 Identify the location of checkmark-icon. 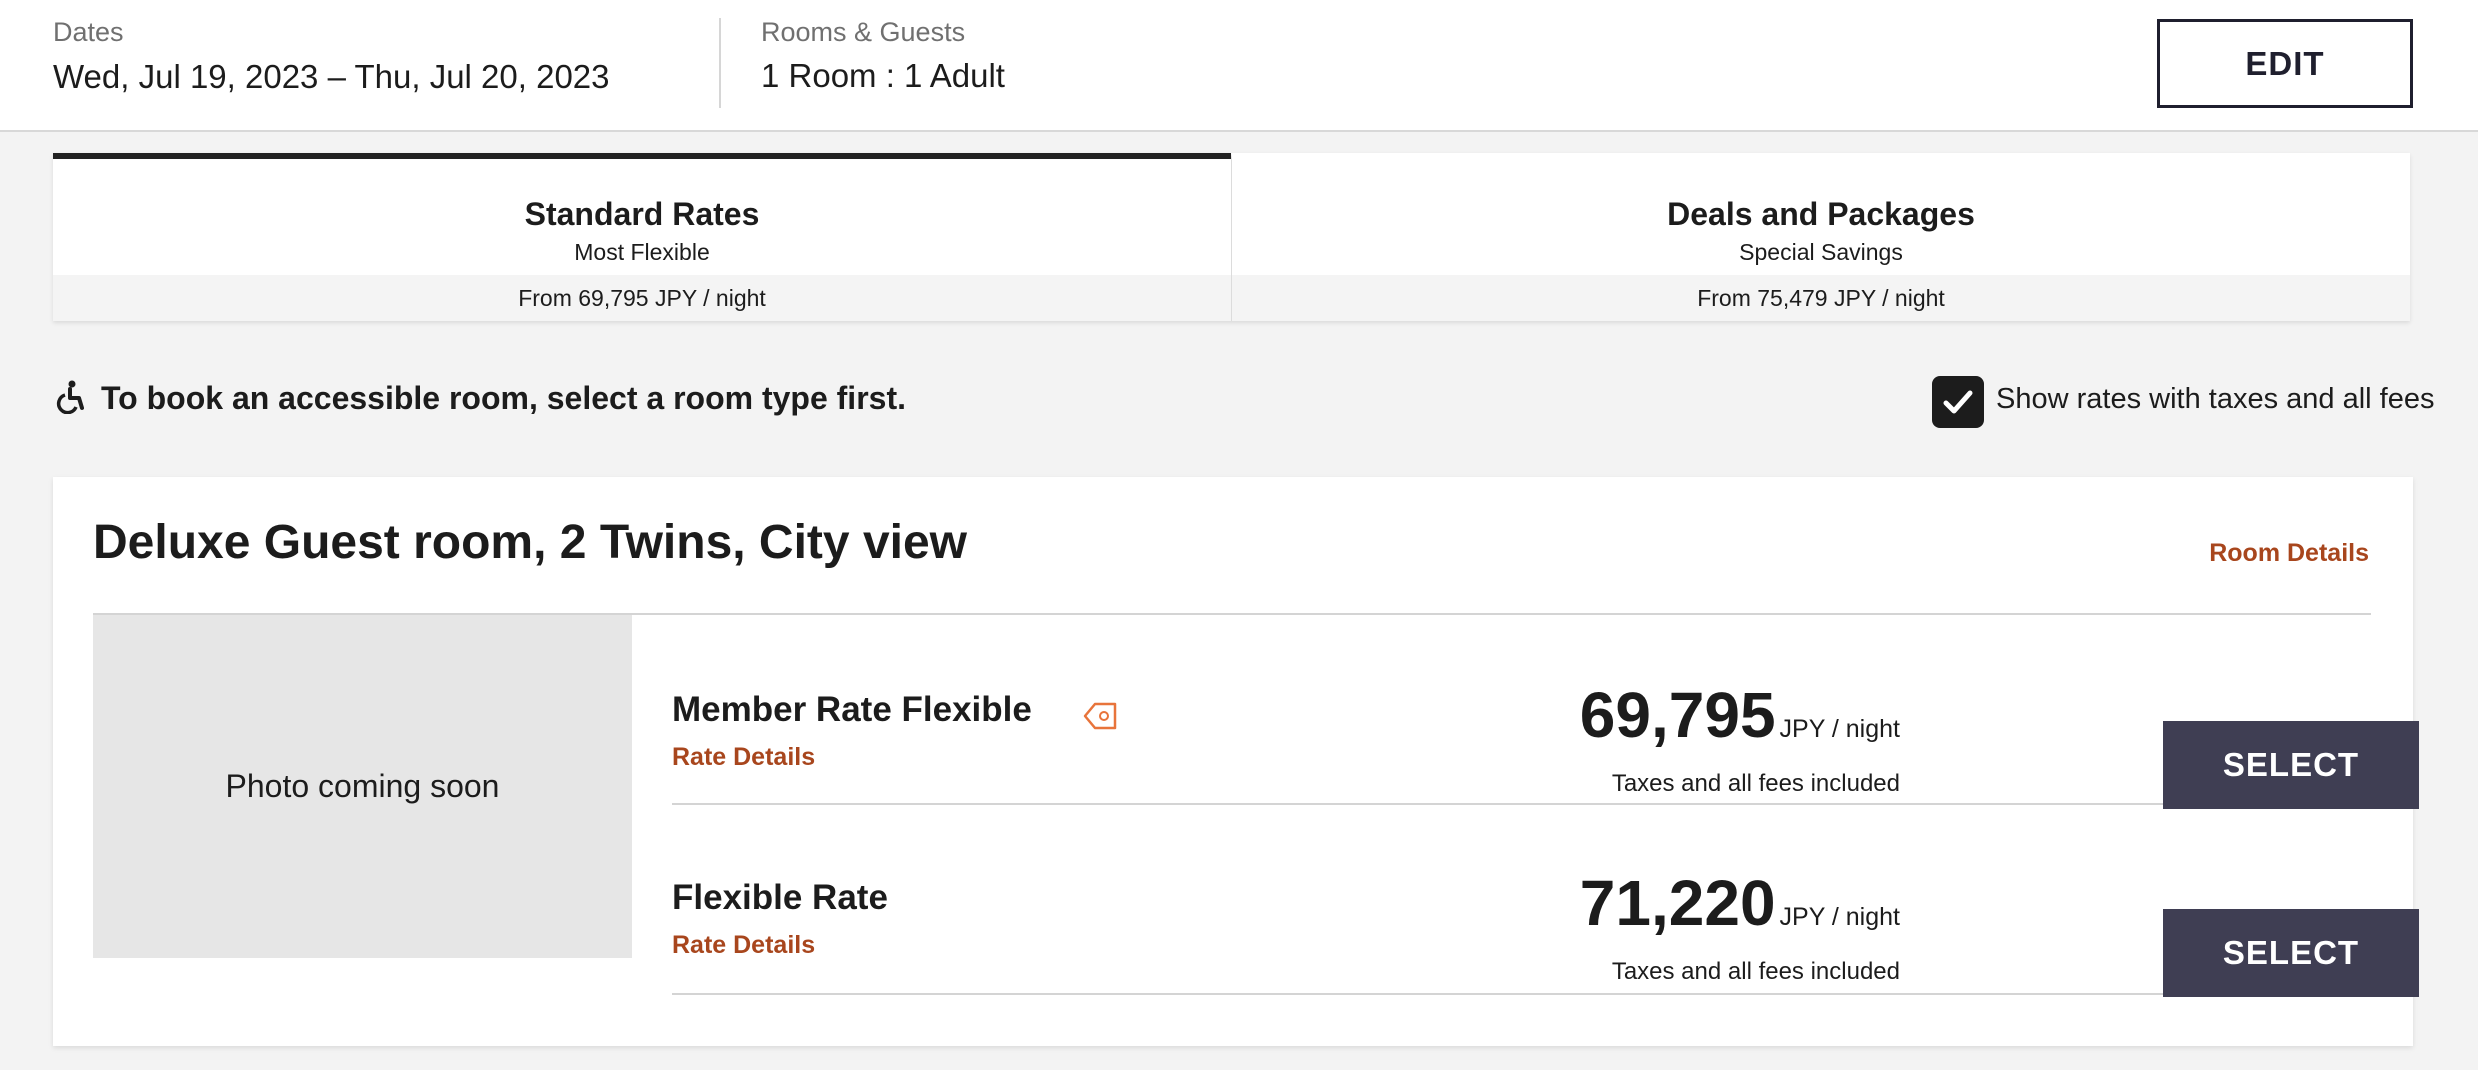
(1958, 402).